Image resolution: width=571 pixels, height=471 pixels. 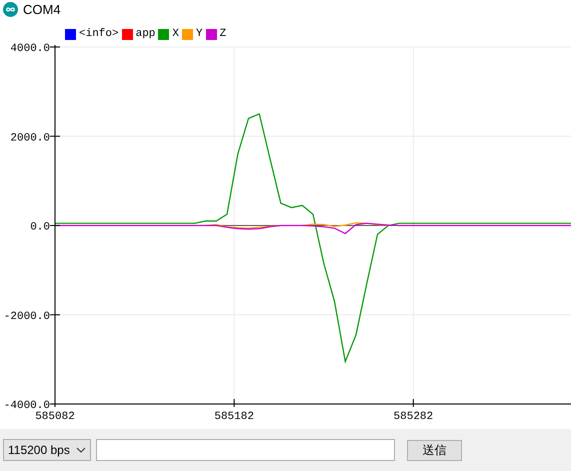 I want to click on legend-label: <info>, so click(x=99, y=34).